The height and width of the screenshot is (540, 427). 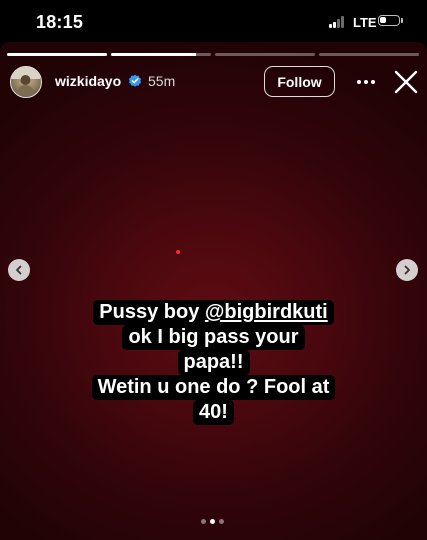 I want to click on next-story-button, so click(x=407, y=270).